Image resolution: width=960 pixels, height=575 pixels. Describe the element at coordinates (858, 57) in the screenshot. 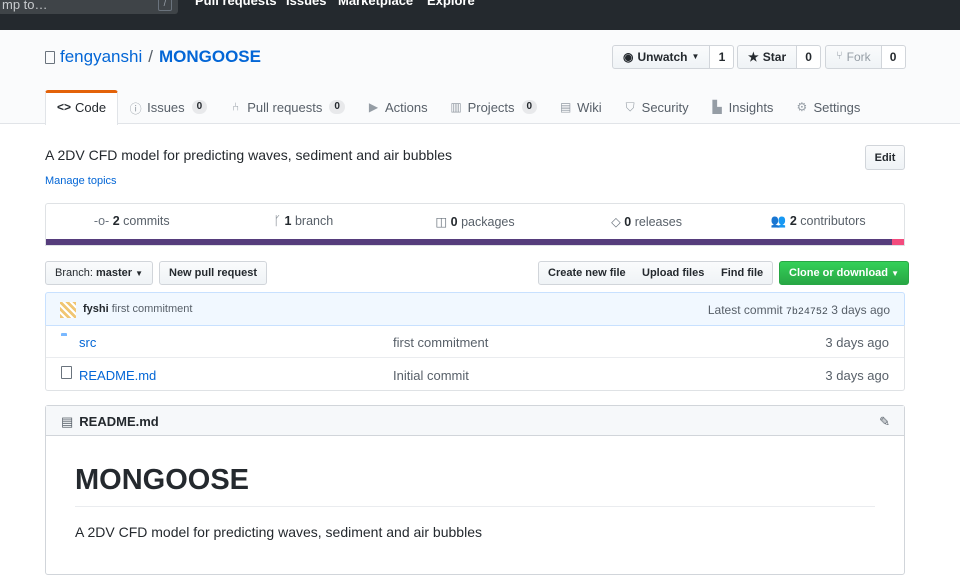

I see `fork-label: Fork` at that location.